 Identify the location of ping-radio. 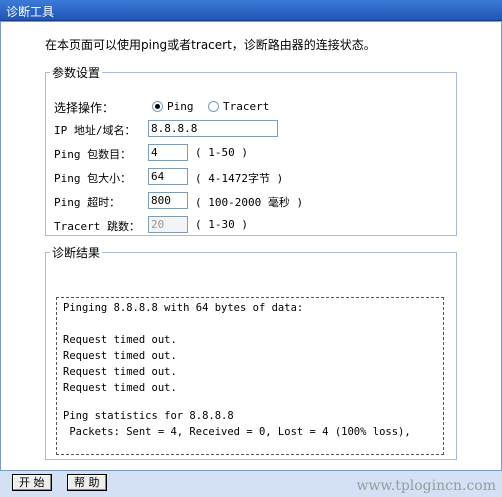
(157, 106).